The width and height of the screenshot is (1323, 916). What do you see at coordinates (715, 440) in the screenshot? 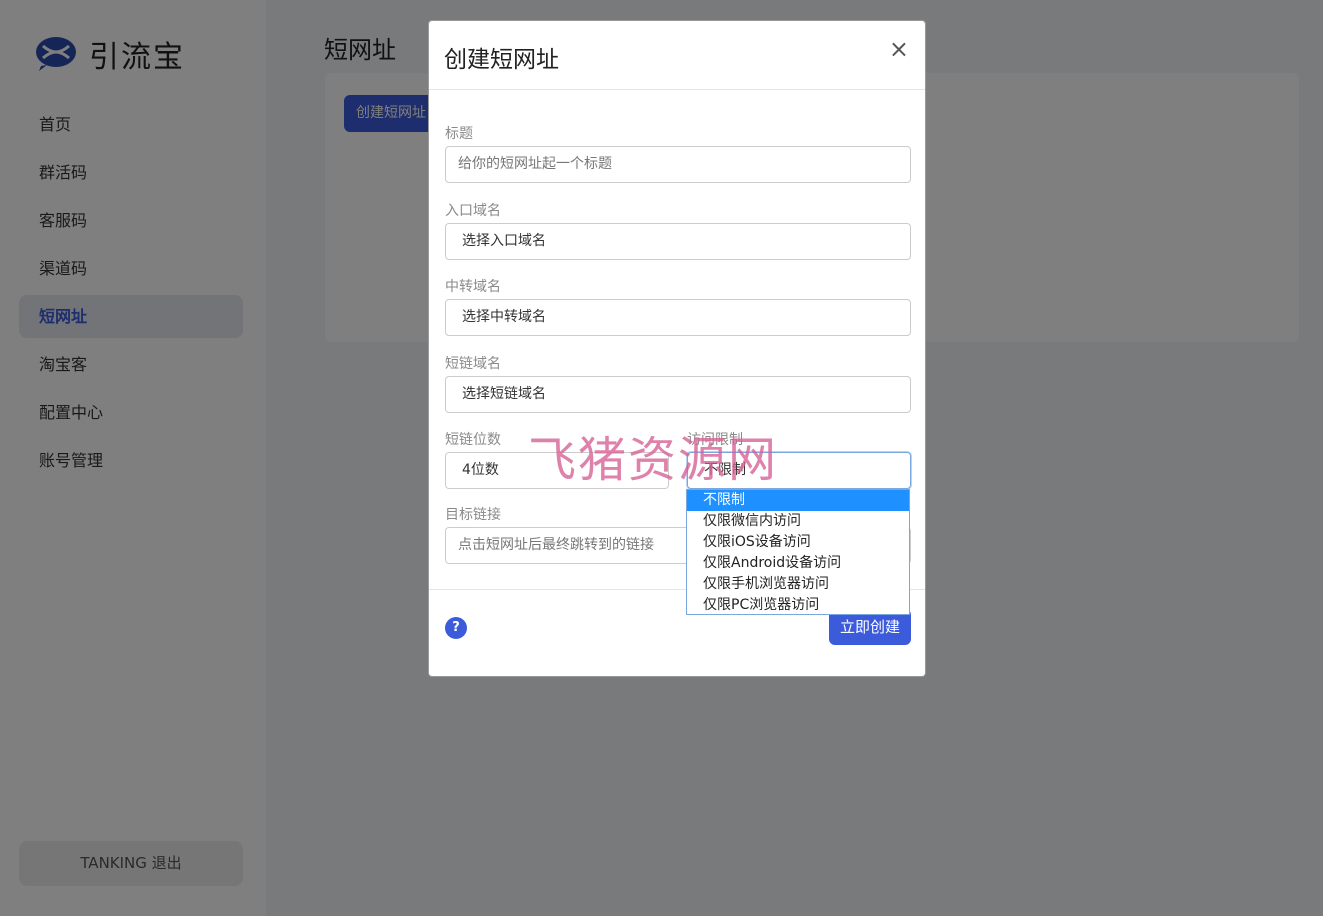
I see `access-limit-label: 访问限制` at bounding box center [715, 440].